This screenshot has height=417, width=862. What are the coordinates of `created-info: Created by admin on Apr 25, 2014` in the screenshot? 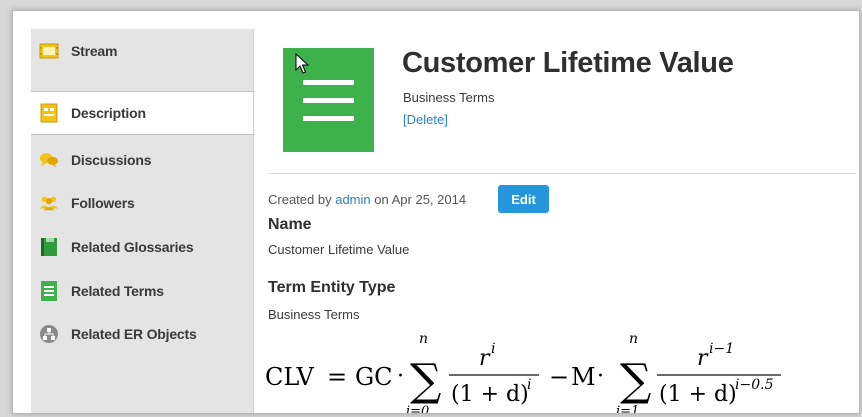 It's located at (367, 199).